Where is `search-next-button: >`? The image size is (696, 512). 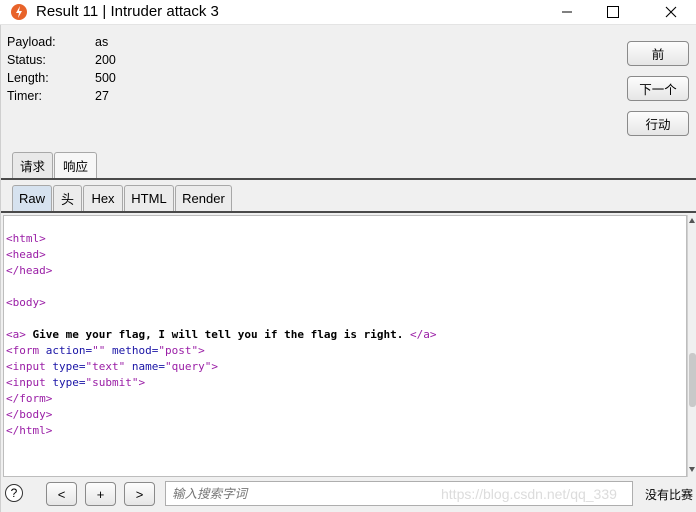 search-next-button: > is located at coordinates (139, 494).